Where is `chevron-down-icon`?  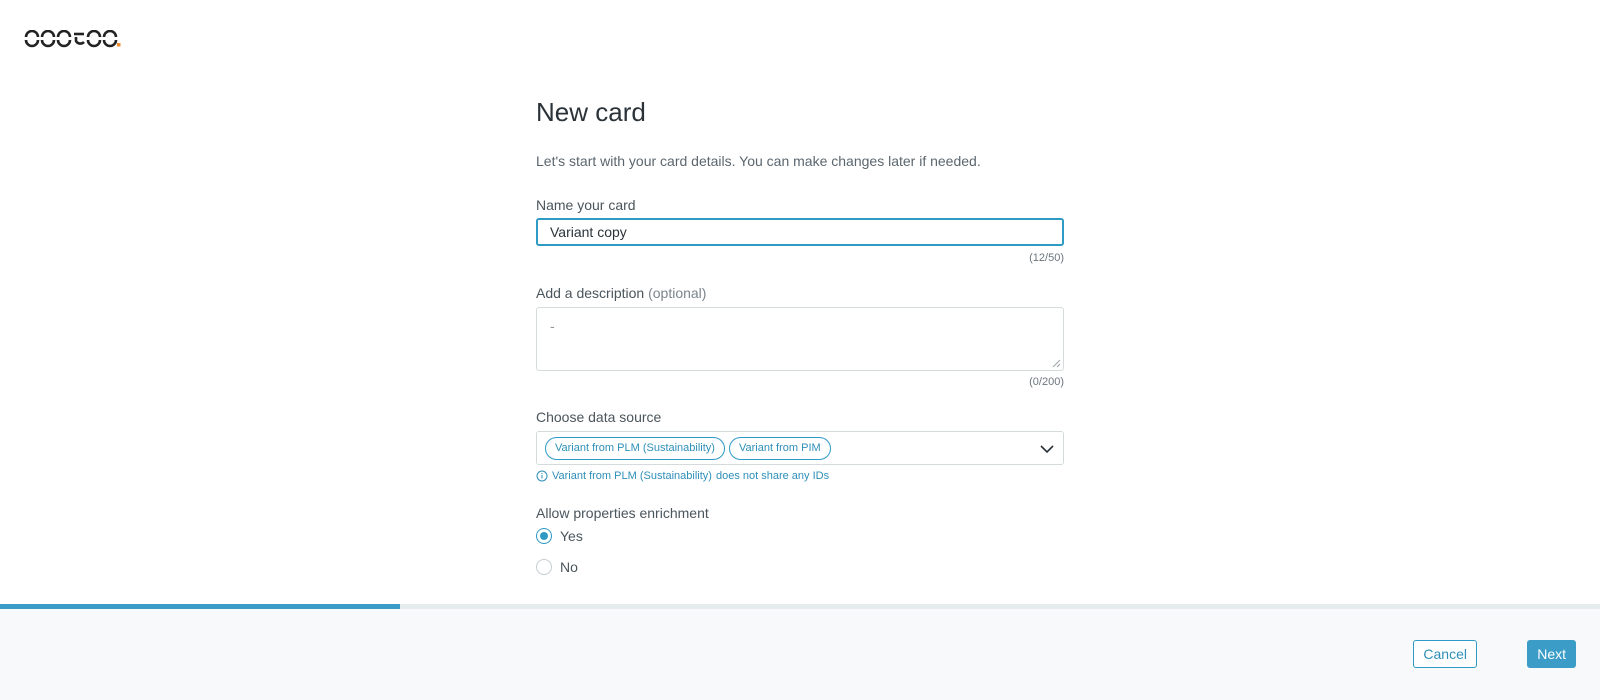
chevron-down-icon is located at coordinates (1047, 449).